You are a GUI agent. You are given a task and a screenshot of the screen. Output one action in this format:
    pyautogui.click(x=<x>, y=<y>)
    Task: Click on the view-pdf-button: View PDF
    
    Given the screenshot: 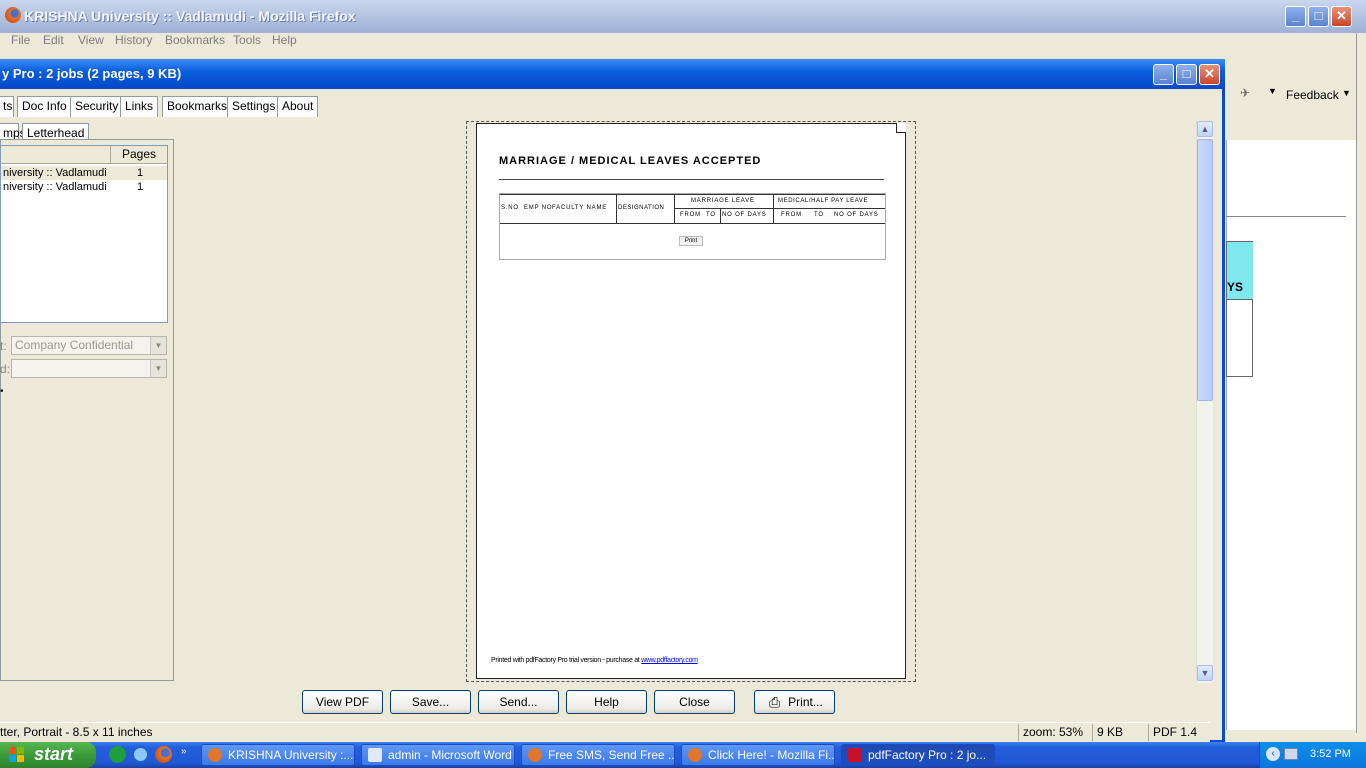 What is the action you would take?
    pyautogui.click(x=342, y=702)
    